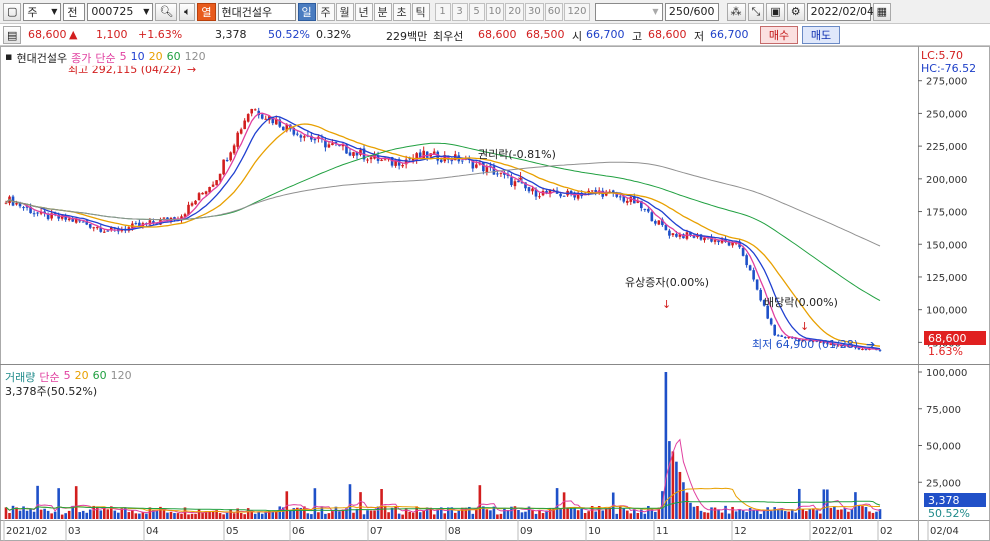  Describe the element at coordinates (206, 11) in the screenshot. I see `alert-button: 열` at that location.